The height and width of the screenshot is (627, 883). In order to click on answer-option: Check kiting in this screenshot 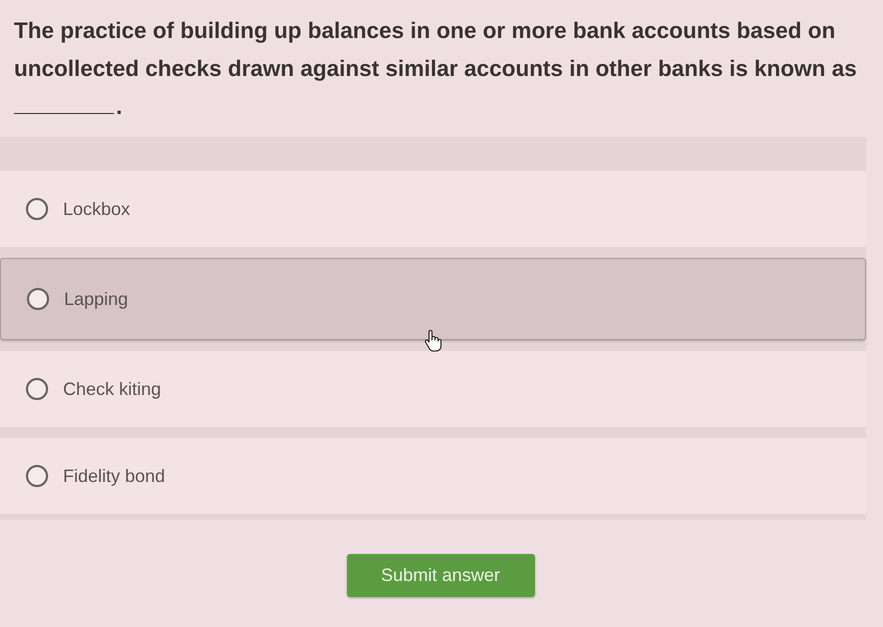, I will do `click(433, 389)`.